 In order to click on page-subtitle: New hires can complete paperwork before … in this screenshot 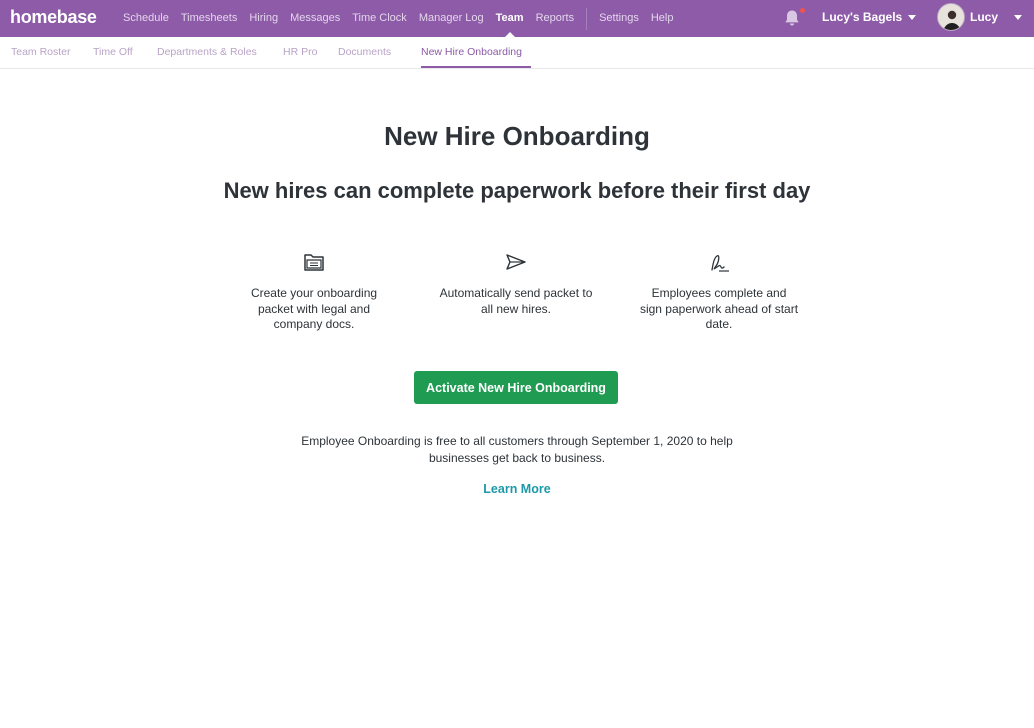, I will do `click(517, 190)`.